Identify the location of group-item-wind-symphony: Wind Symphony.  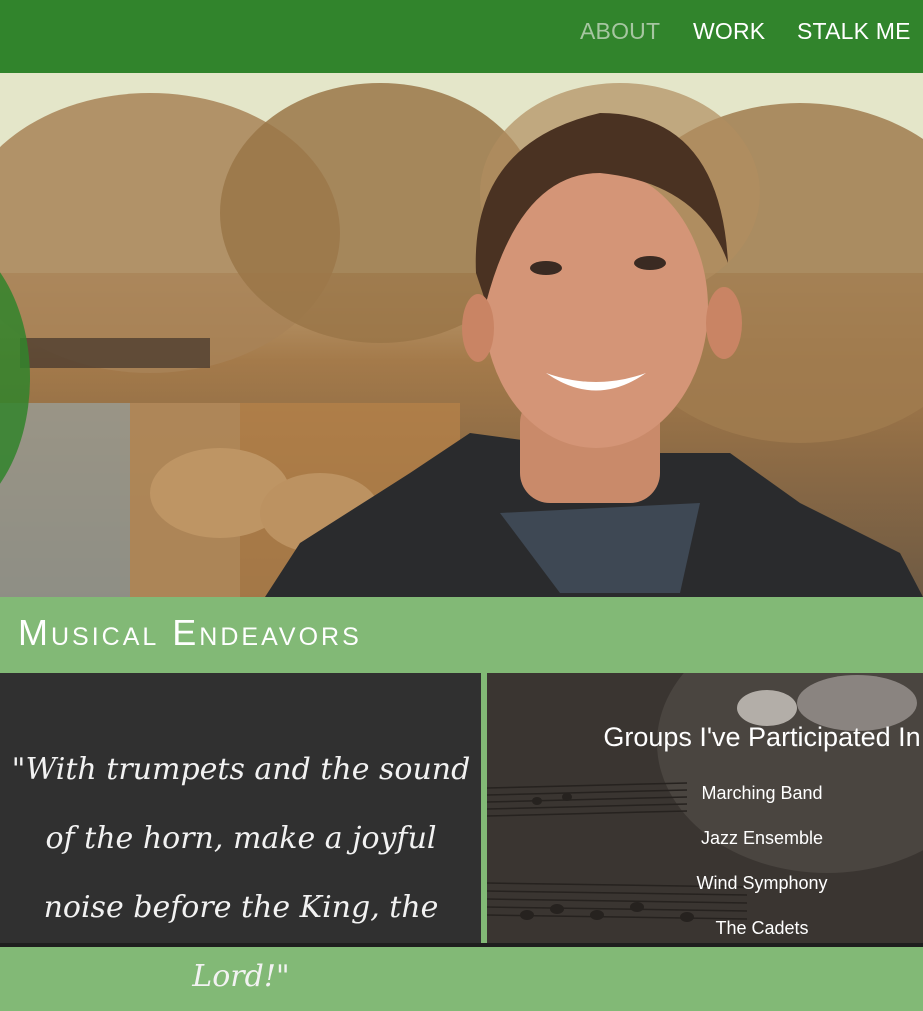
(762, 883).